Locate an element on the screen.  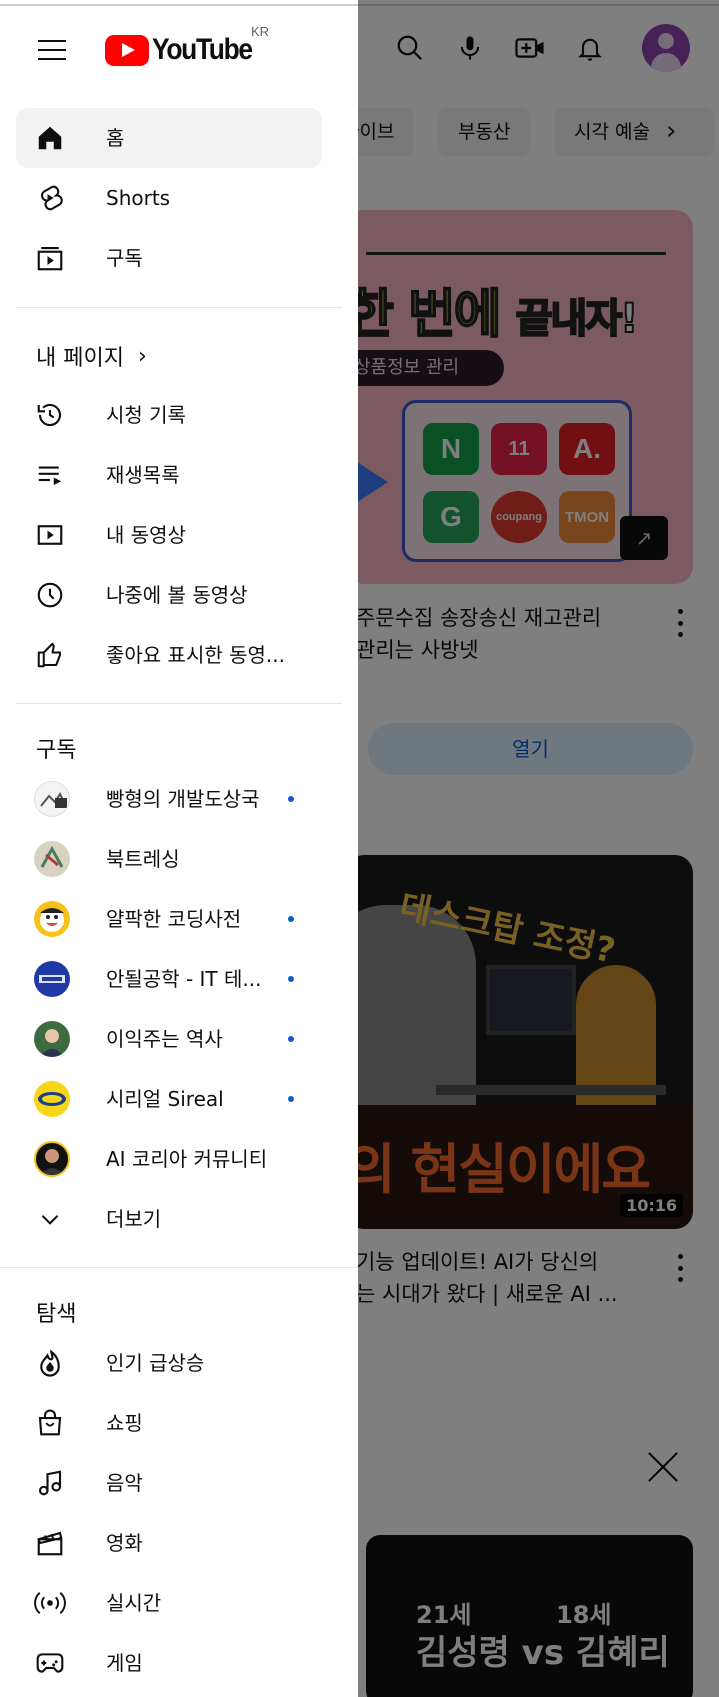
shorts-icon is located at coordinates (50, 198).